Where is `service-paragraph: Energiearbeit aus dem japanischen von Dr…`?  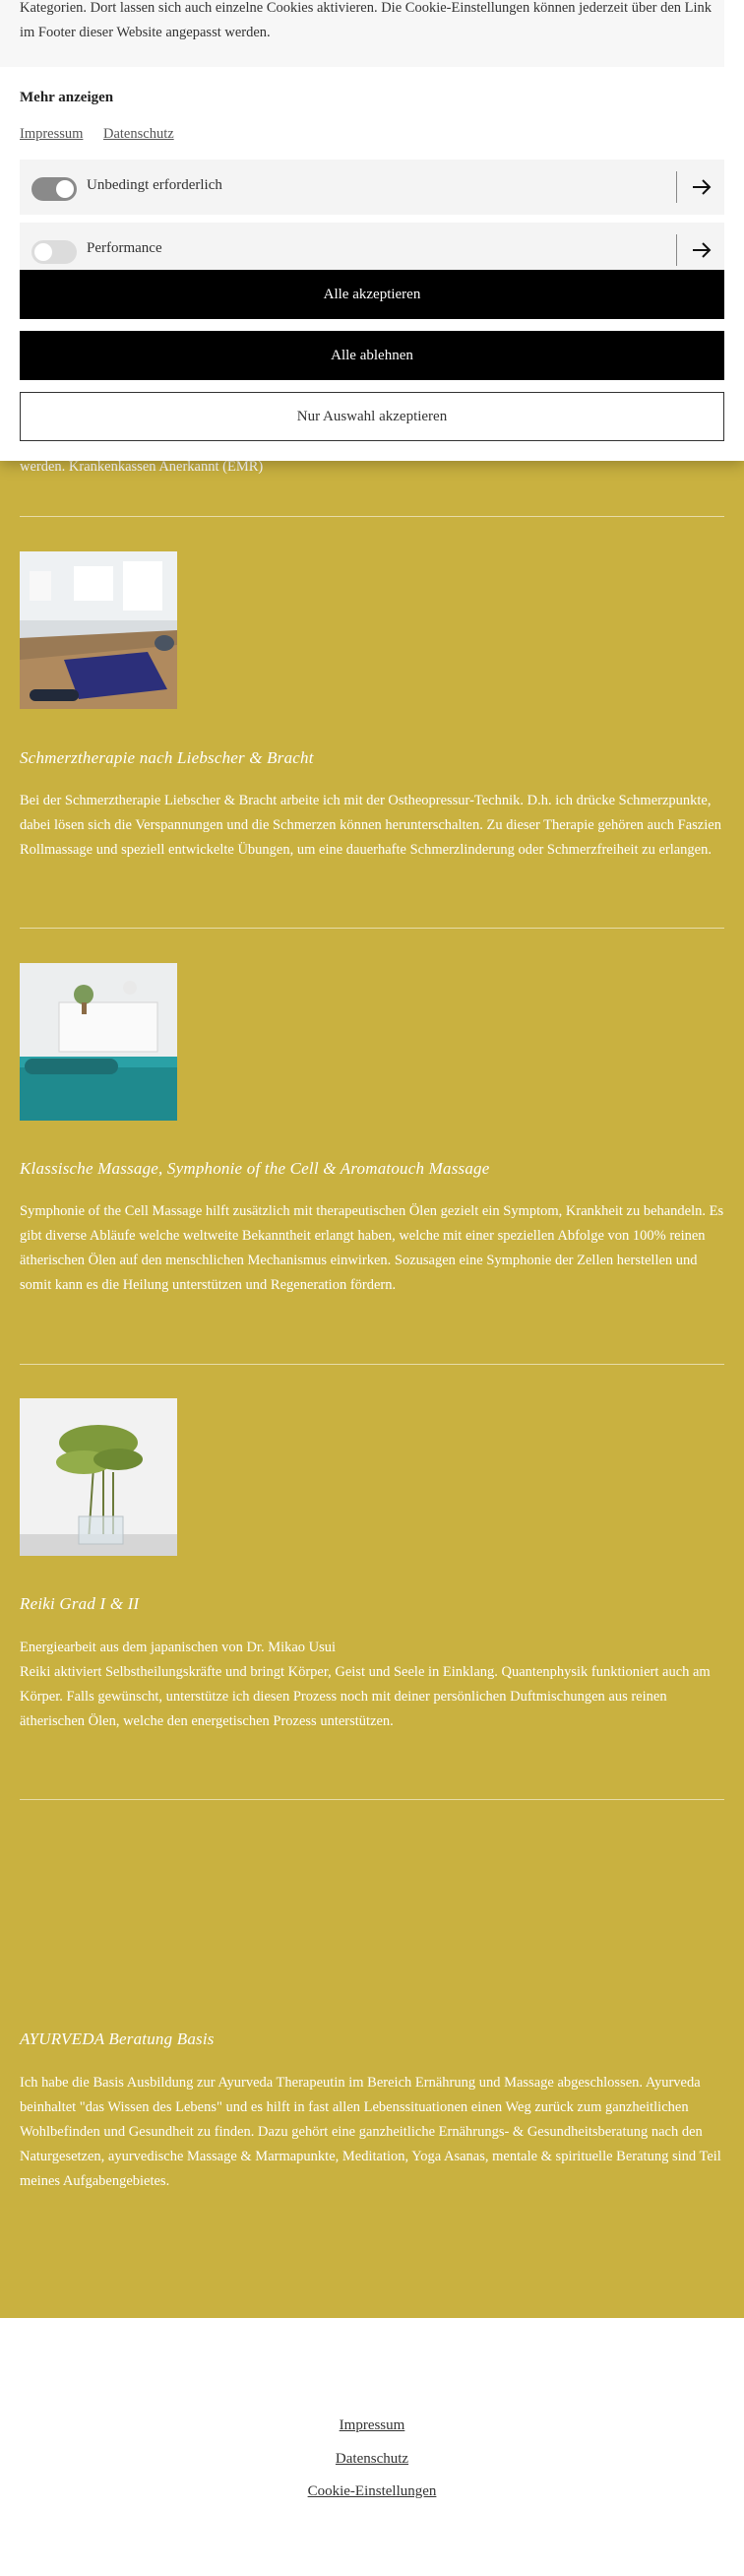 service-paragraph: Energiearbeit aus dem japanischen von Dr… is located at coordinates (178, 1647).